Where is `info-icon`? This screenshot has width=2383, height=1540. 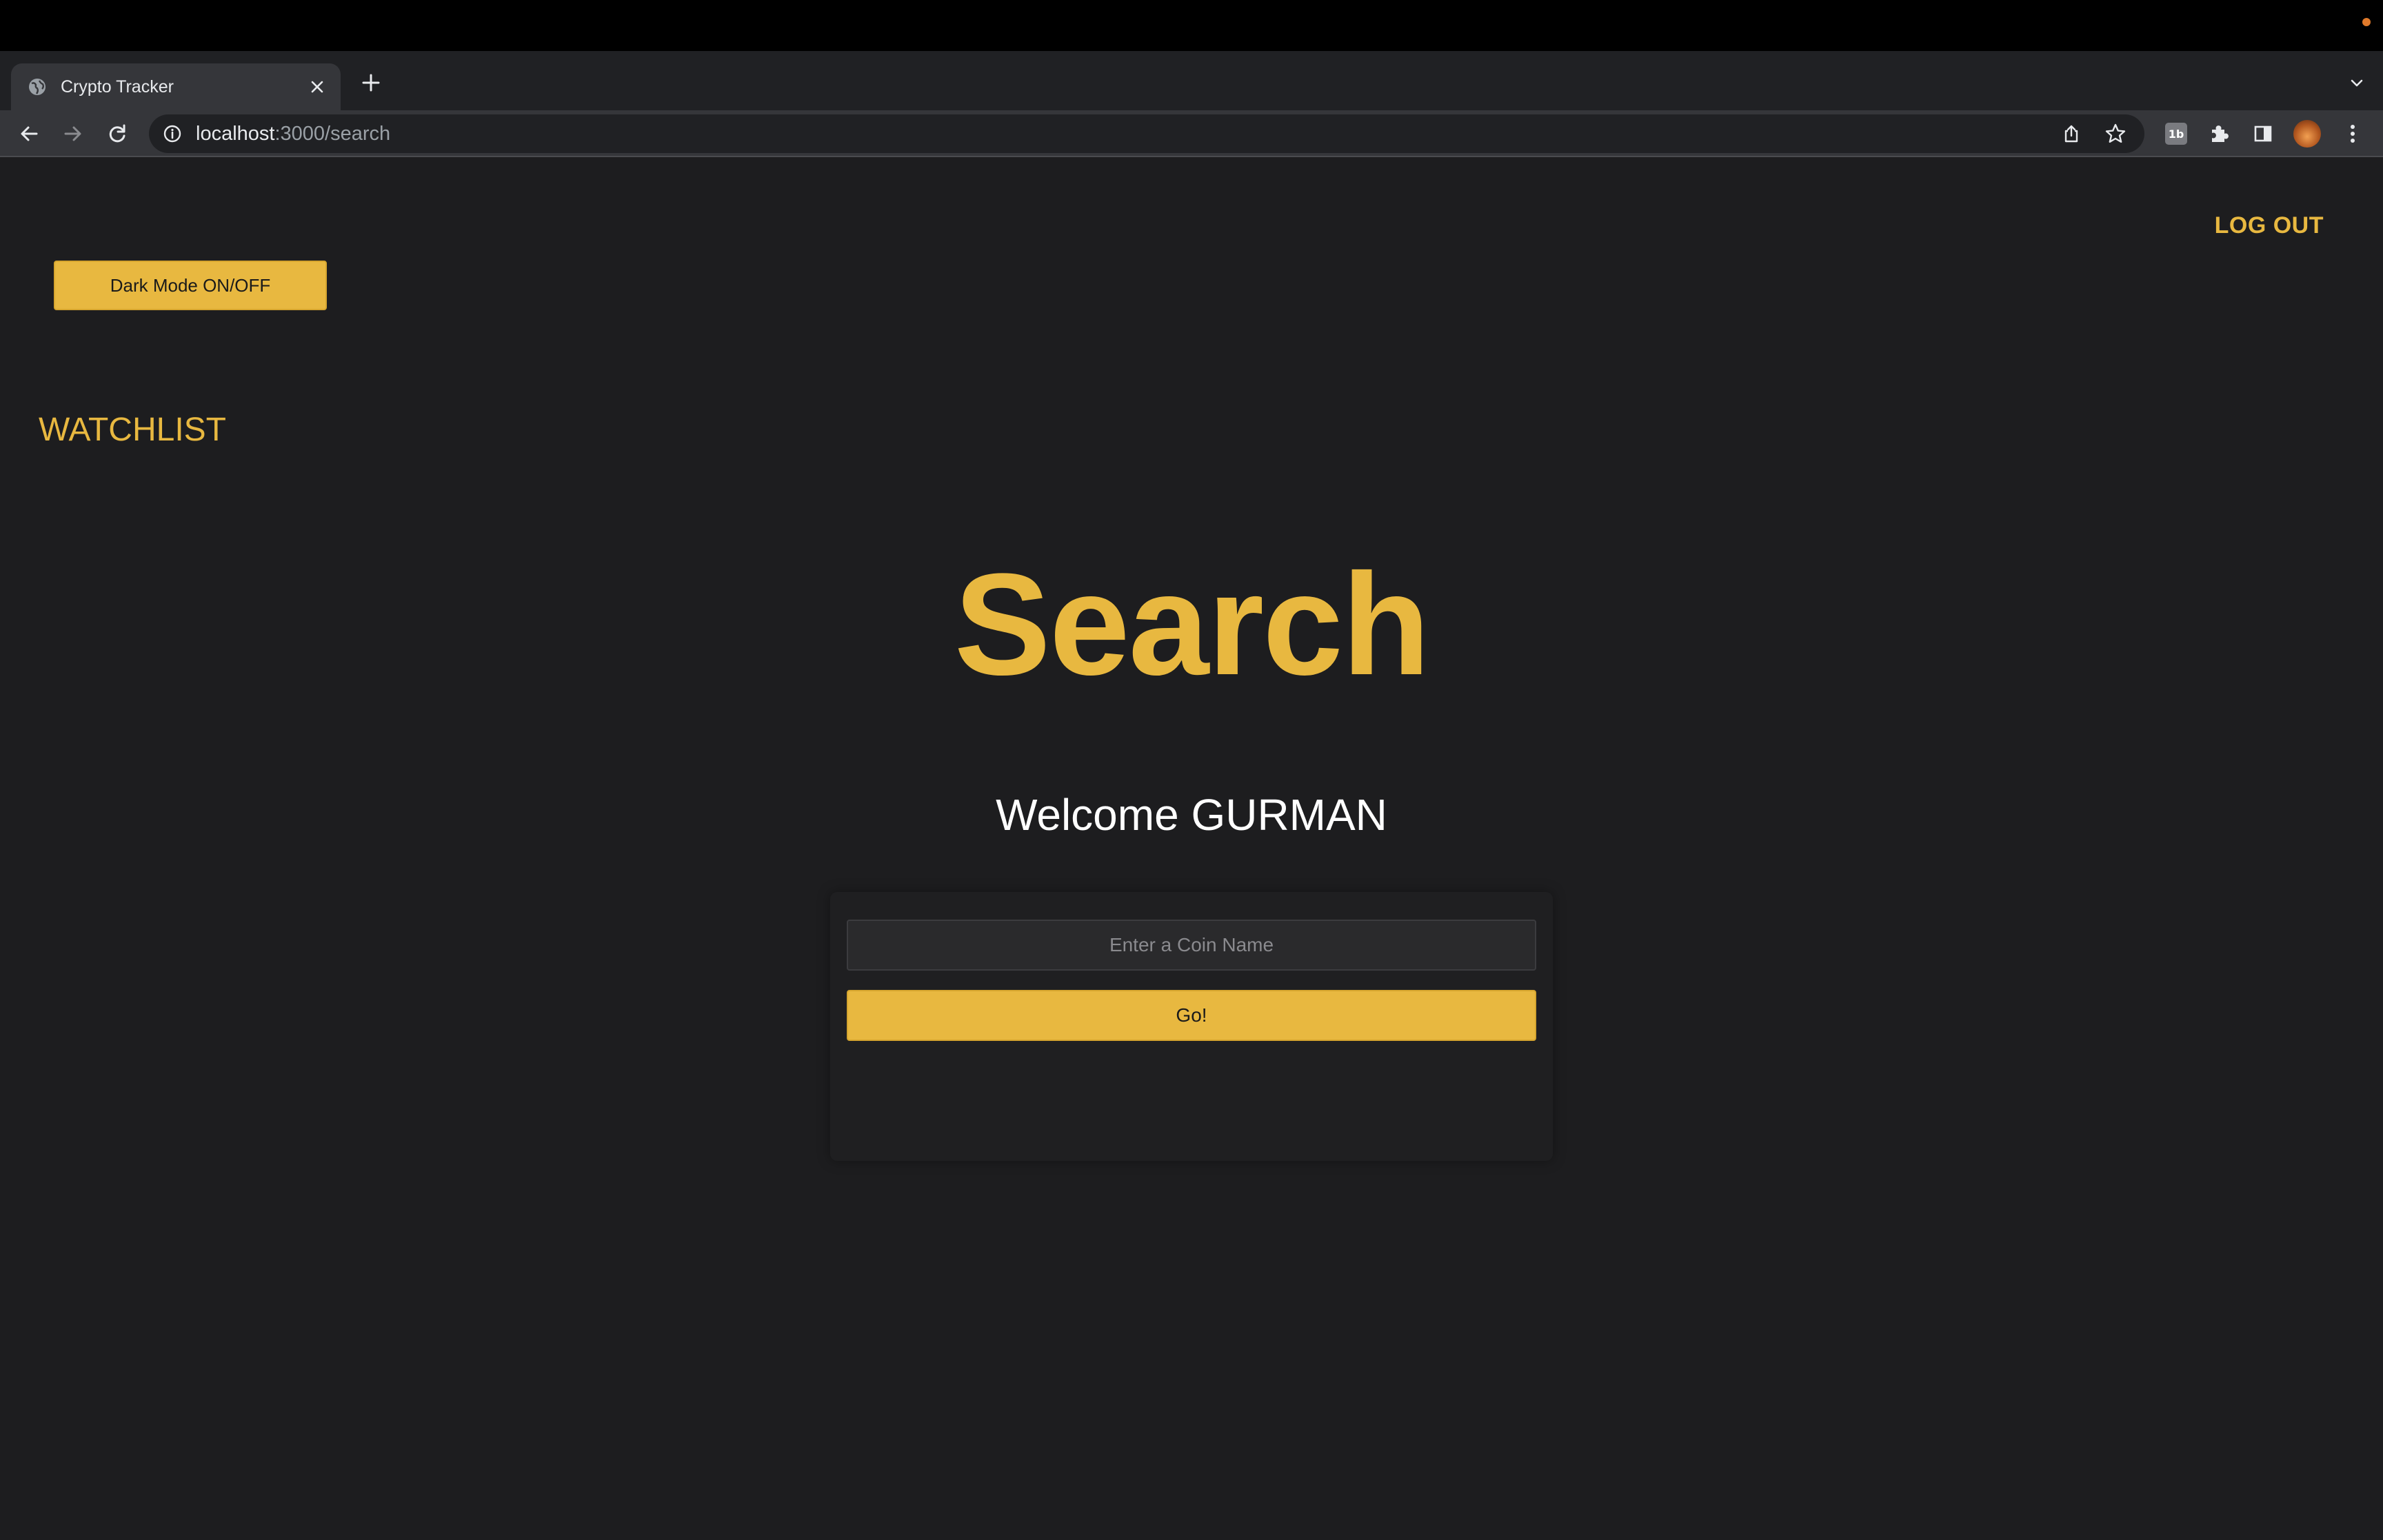 info-icon is located at coordinates (172, 134).